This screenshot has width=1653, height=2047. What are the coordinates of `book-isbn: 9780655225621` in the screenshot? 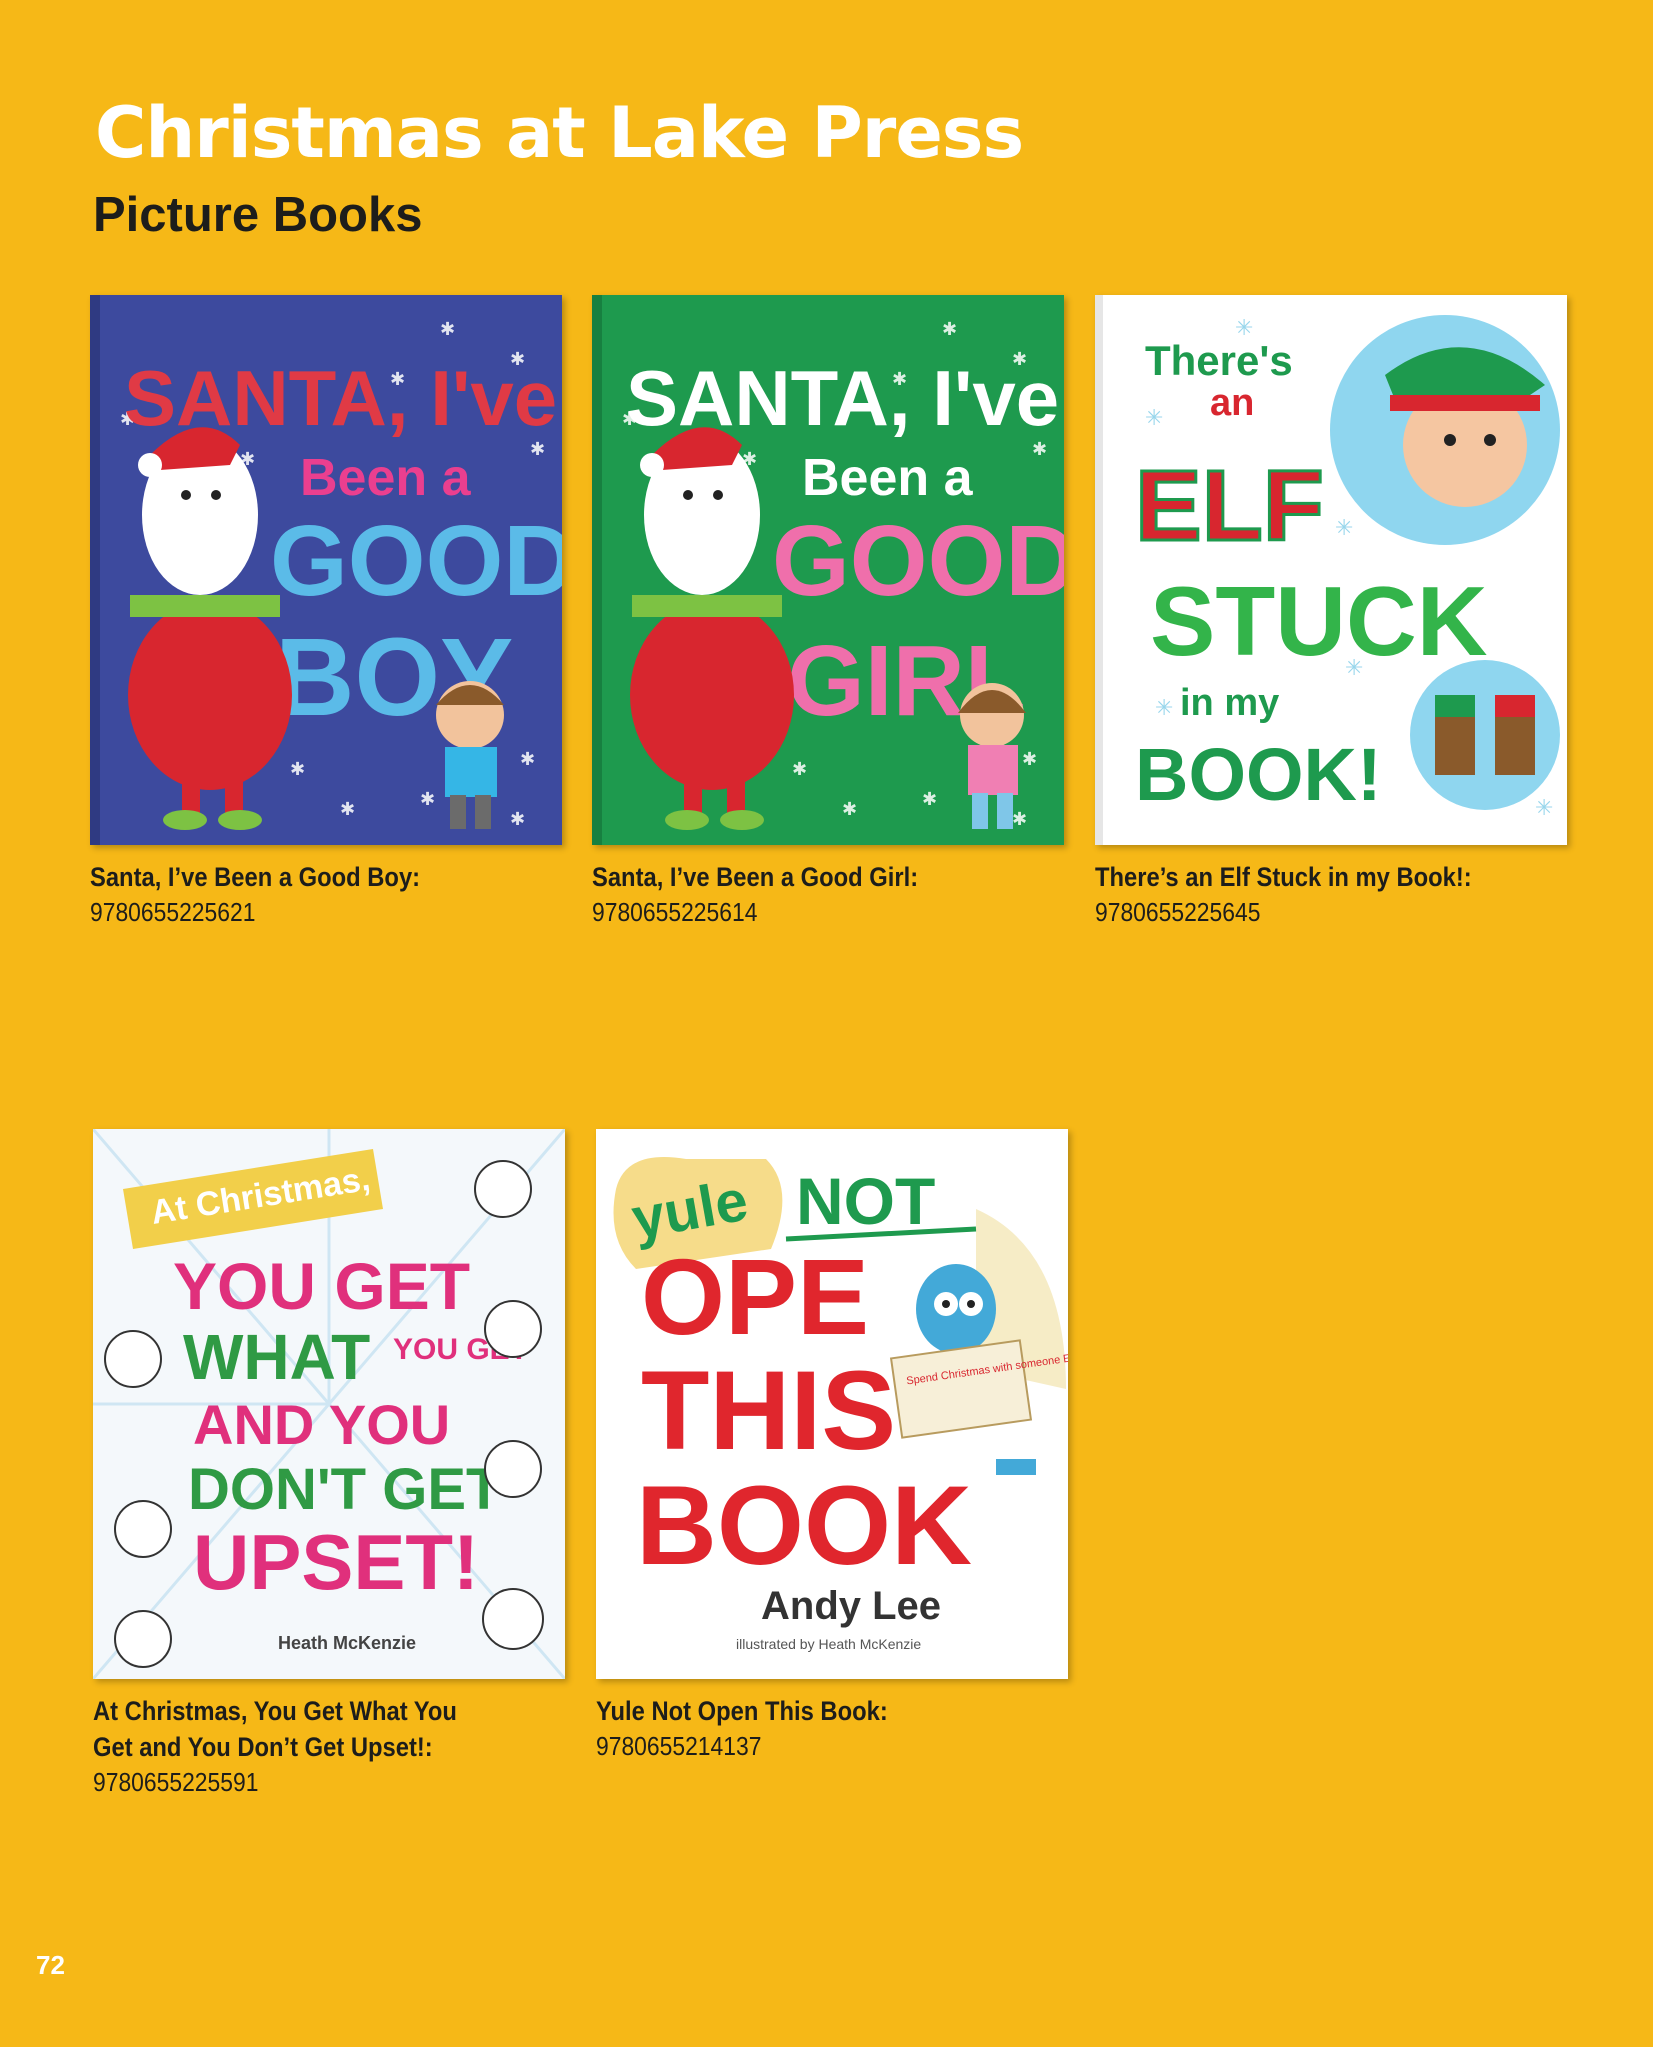 It's located at (173, 912).